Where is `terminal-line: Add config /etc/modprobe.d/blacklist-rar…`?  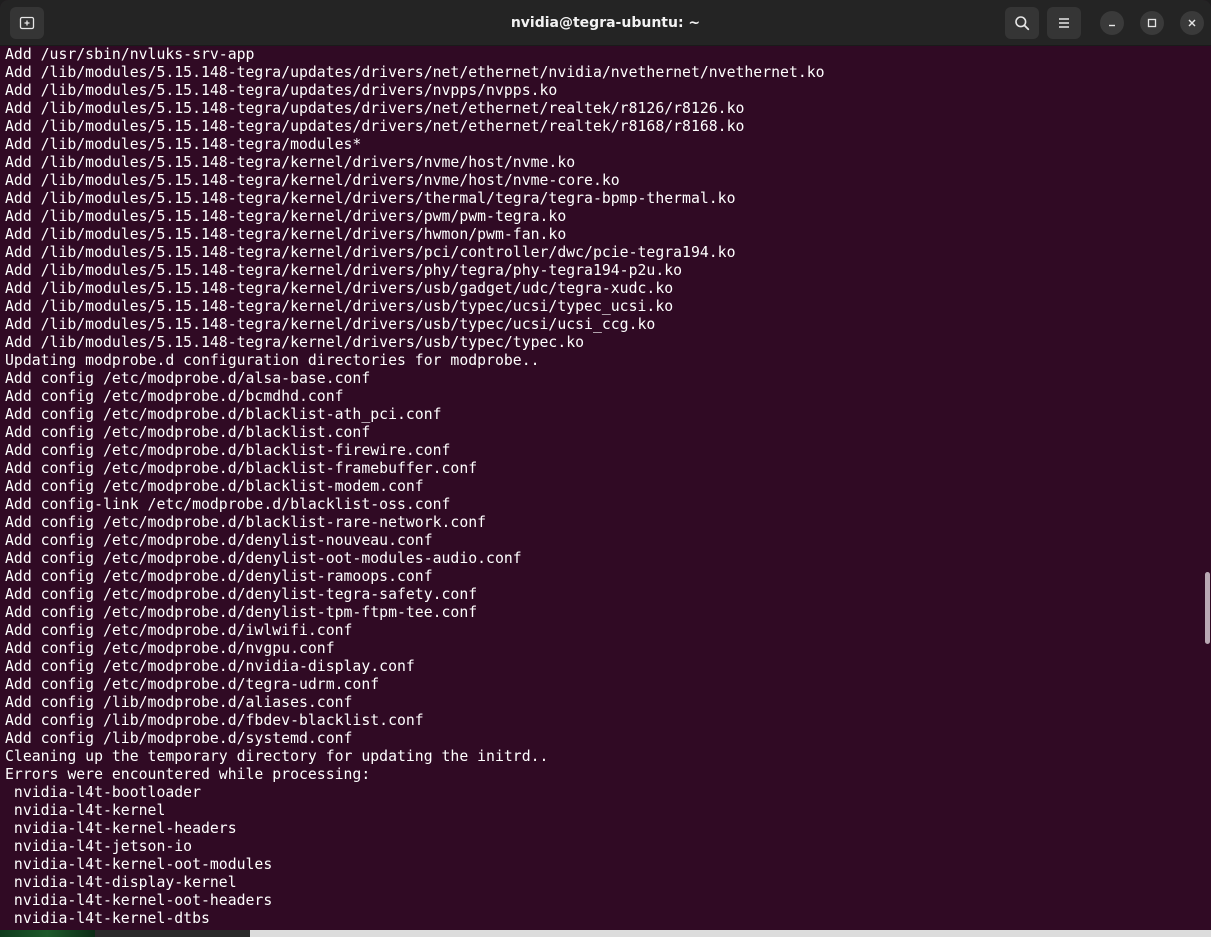 terminal-line: Add config /etc/modprobe.d/blacklist-rar… is located at coordinates (246, 522).